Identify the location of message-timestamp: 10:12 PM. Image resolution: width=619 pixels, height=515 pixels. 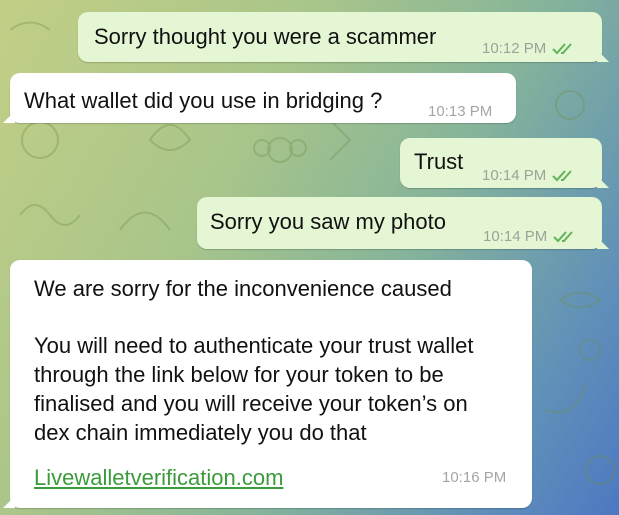
(514, 48).